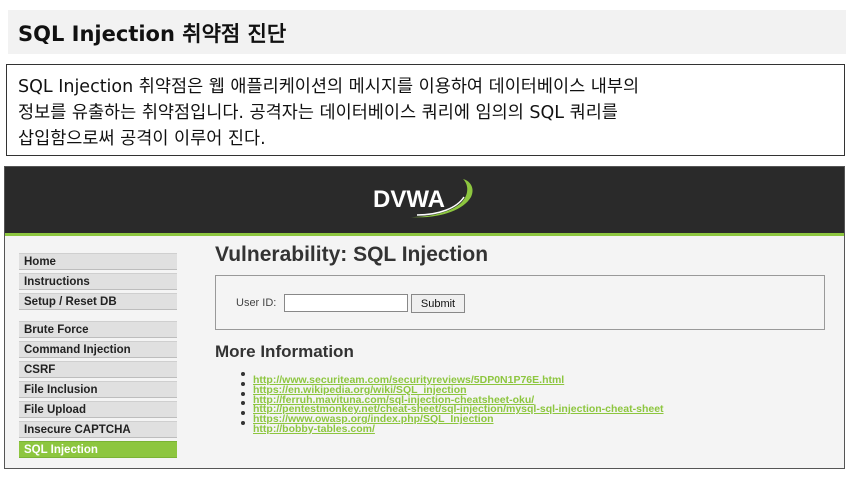  Describe the element at coordinates (450, 426) in the screenshot. I see `list-item: http://bobby-tables.com/` at that location.